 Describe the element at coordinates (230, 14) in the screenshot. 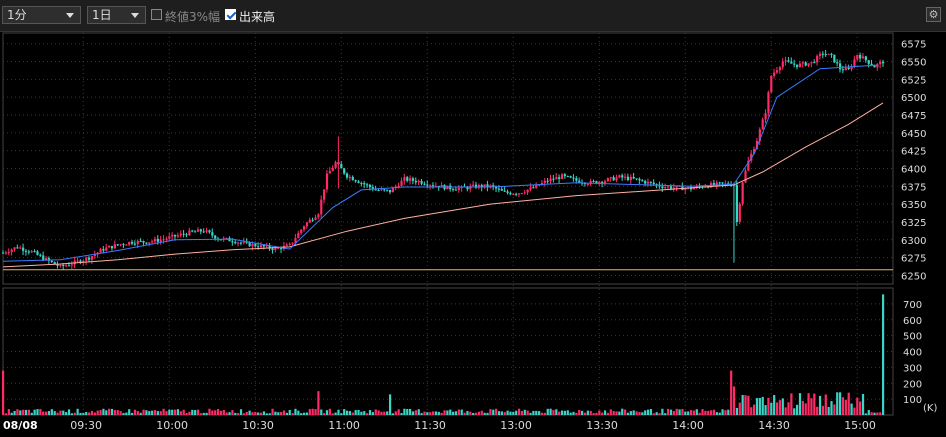

I see `volume-checkbox` at that location.